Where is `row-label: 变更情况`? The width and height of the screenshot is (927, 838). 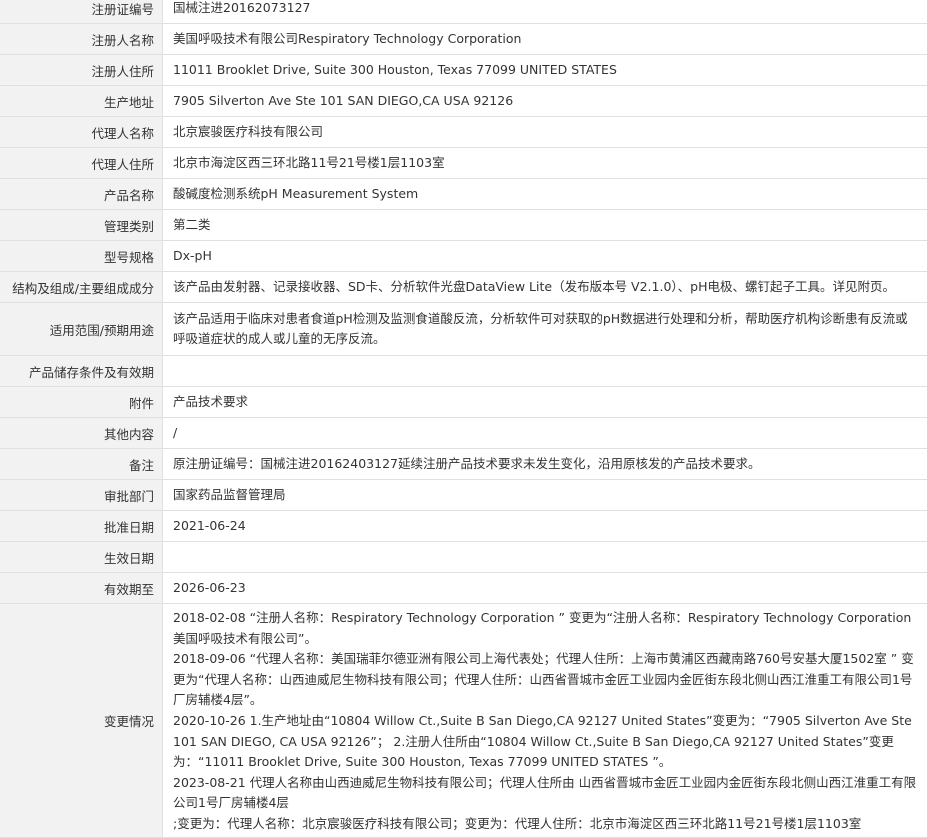
row-label: 变更情况 is located at coordinates (81, 720).